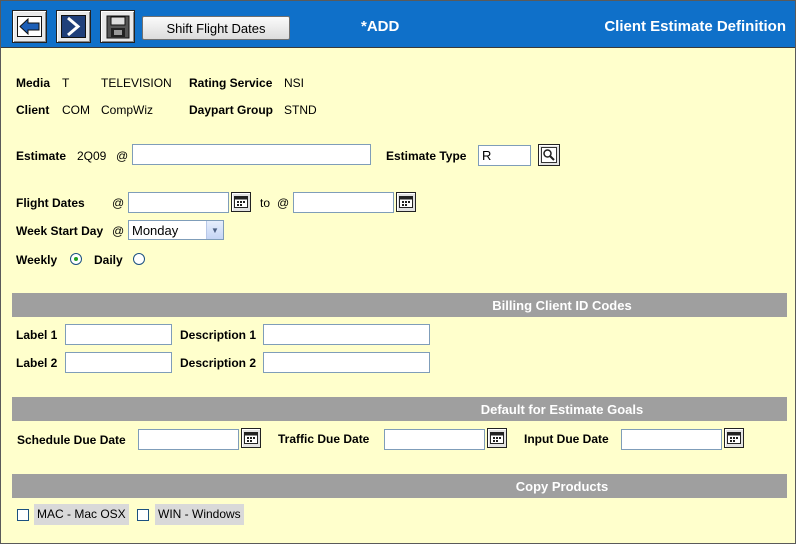  Describe the element at coordinates (136, 83) in the screenshot. I see `media-name: TELEVISION` at that location.